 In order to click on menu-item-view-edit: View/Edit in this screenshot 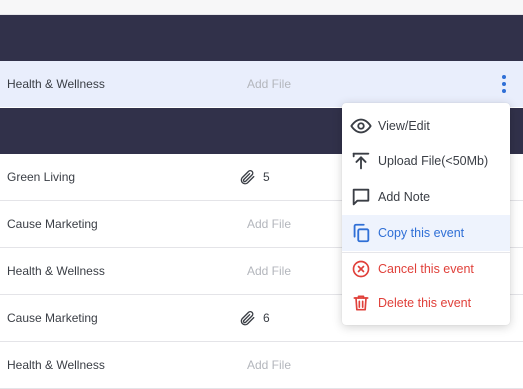, I will do `click(426, 126)`.